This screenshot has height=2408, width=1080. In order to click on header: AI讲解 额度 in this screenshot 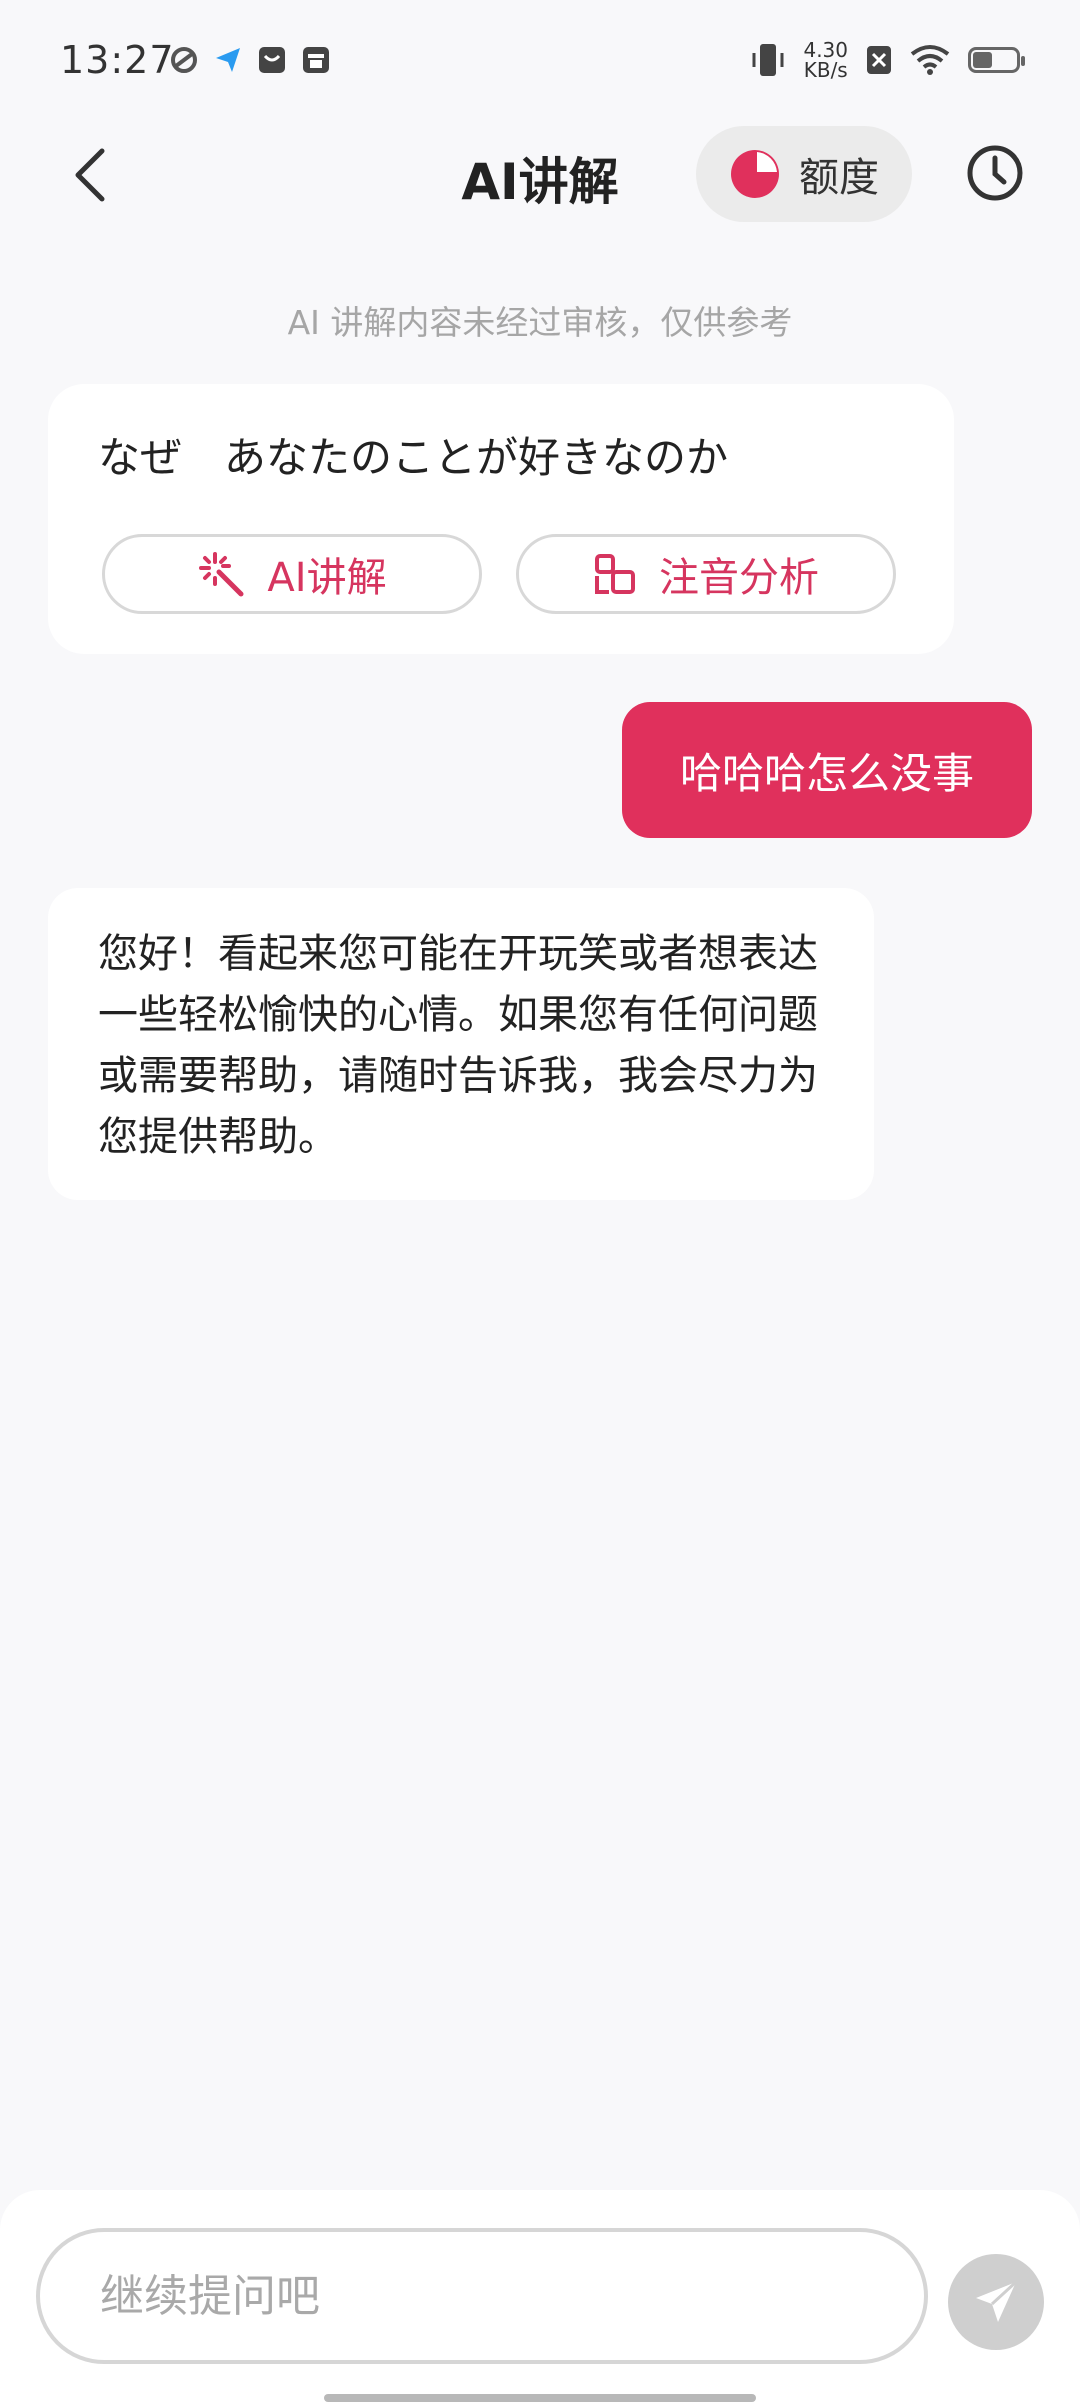, I will do `click(540, 175)`.